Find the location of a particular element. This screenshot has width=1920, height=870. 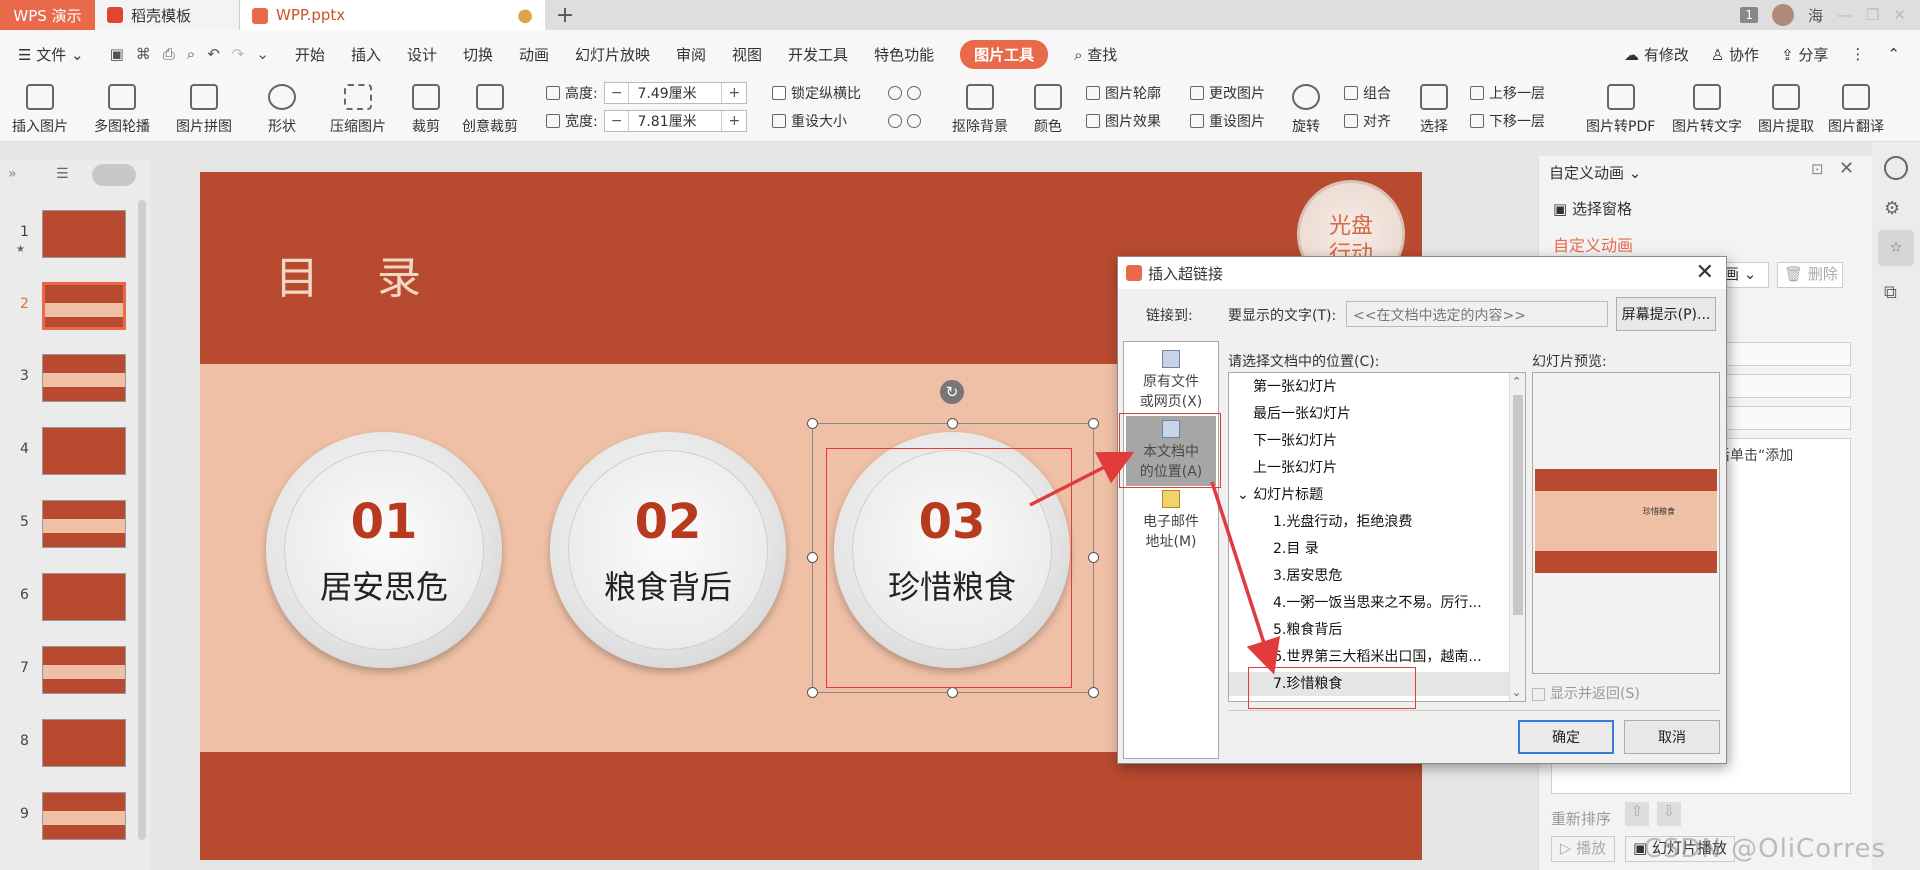

menu-picture-tools: 图片工具 is located at coordinates (1004, 54).